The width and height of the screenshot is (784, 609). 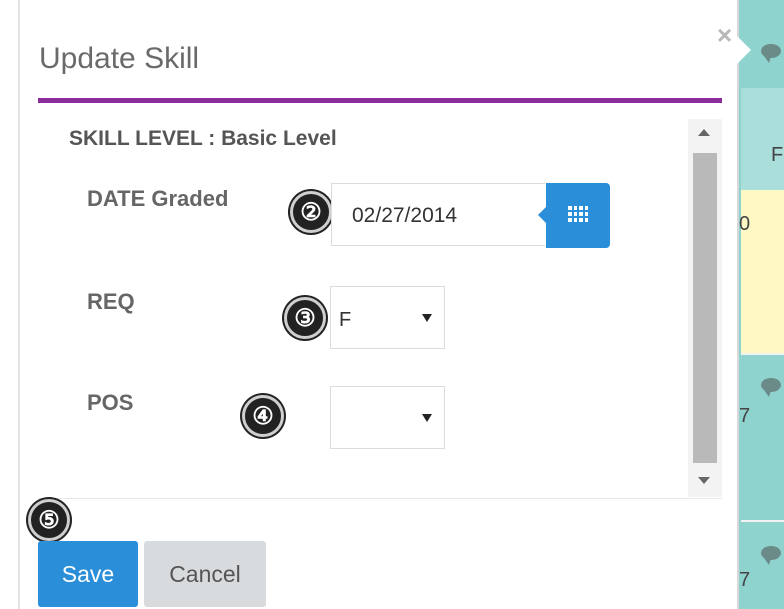 What do you see at coordinates (88, 574) in the screenshot?
I see `save-button: Save` at bounding box center [88, 574].